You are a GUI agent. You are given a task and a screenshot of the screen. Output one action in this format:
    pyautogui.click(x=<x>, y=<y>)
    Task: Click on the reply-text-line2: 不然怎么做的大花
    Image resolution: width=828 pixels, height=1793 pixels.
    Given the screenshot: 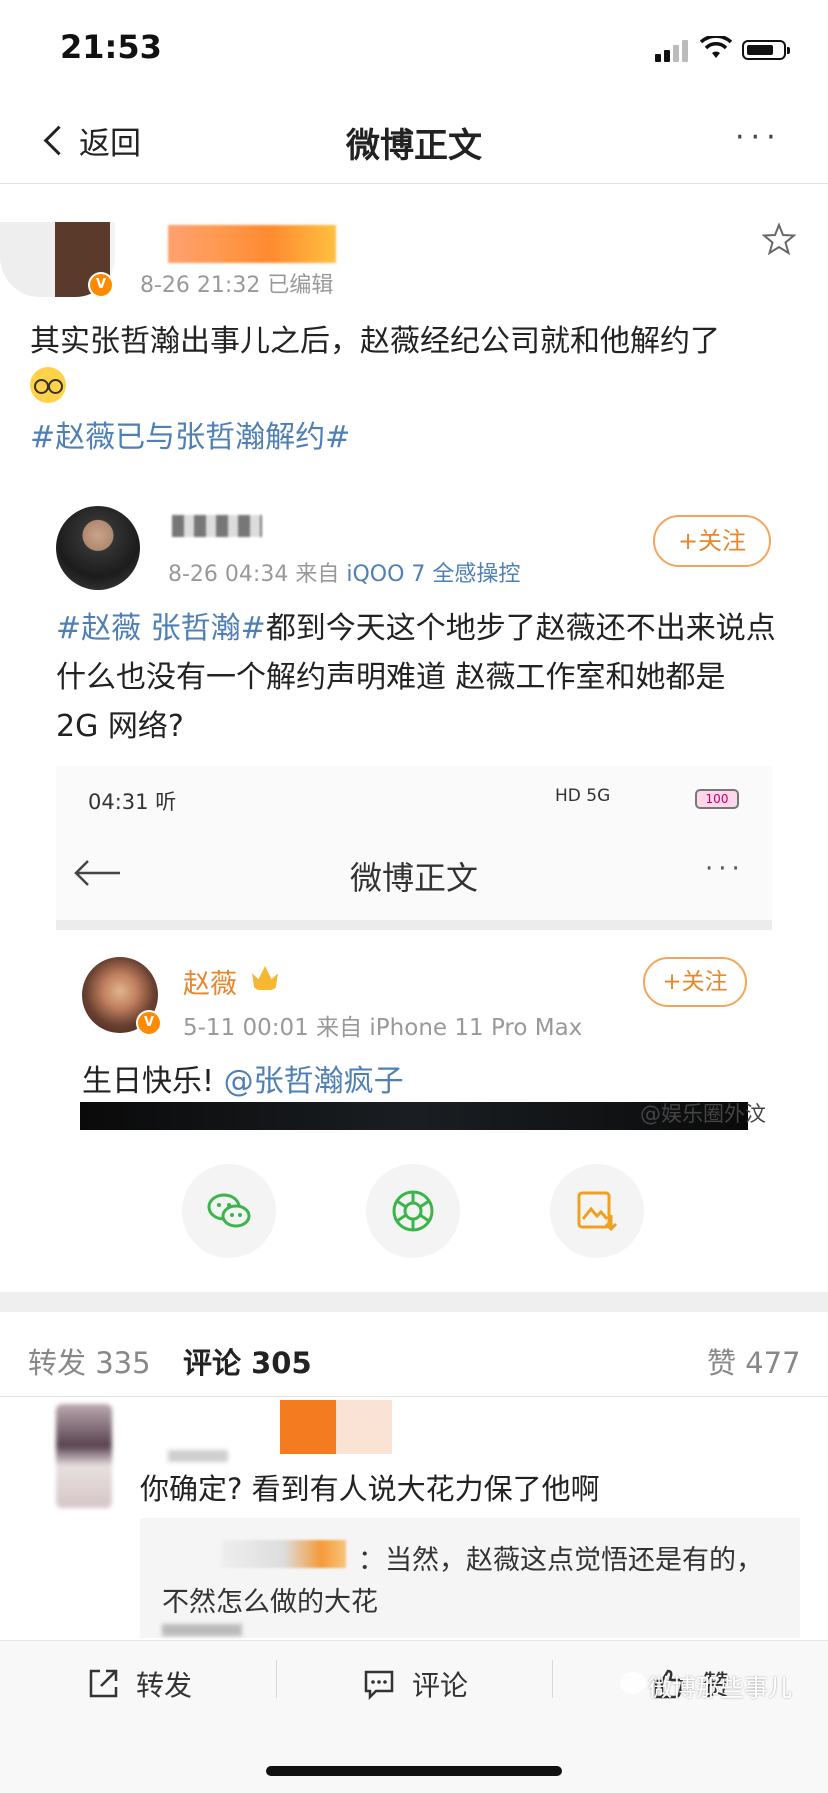 What is the action you would take?
    pyautogui.click(x=270, y=1602)
    